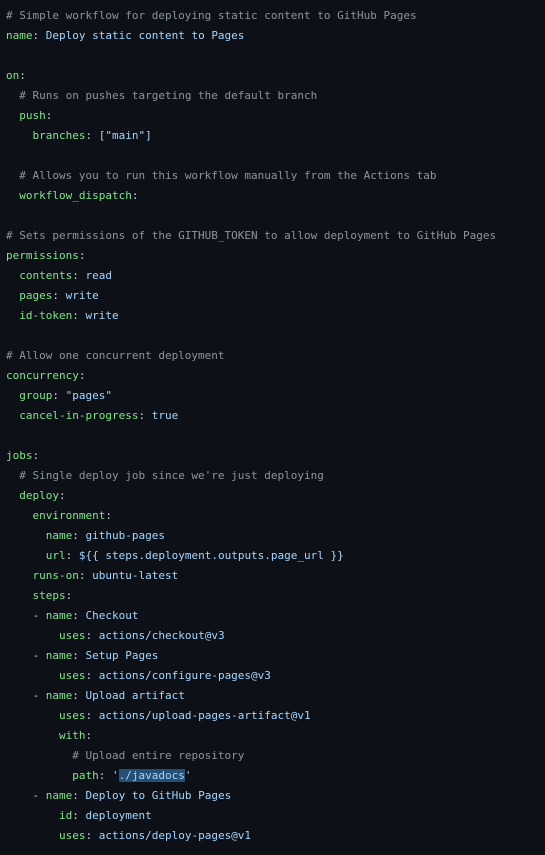  Describe the element at coordinates (65, 815) in the screenshot. I see `yaml-key: id` at that location.